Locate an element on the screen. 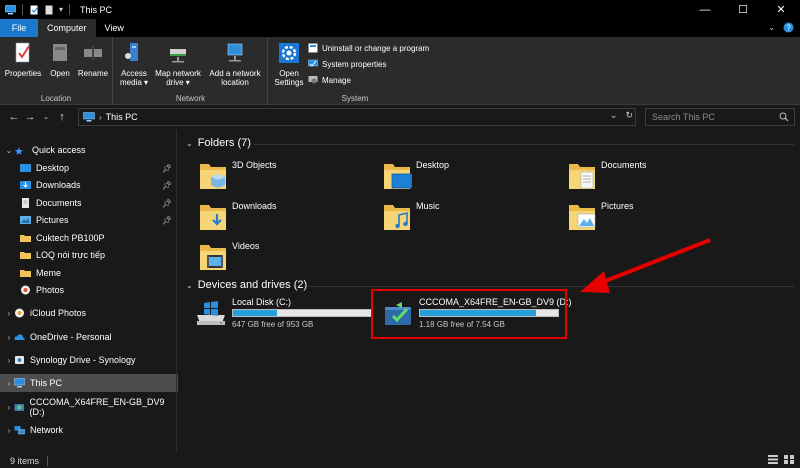 Image resolution: width=800 pixels, height=468 pixels. network-drive-icon is located at coordinates (178, 56).